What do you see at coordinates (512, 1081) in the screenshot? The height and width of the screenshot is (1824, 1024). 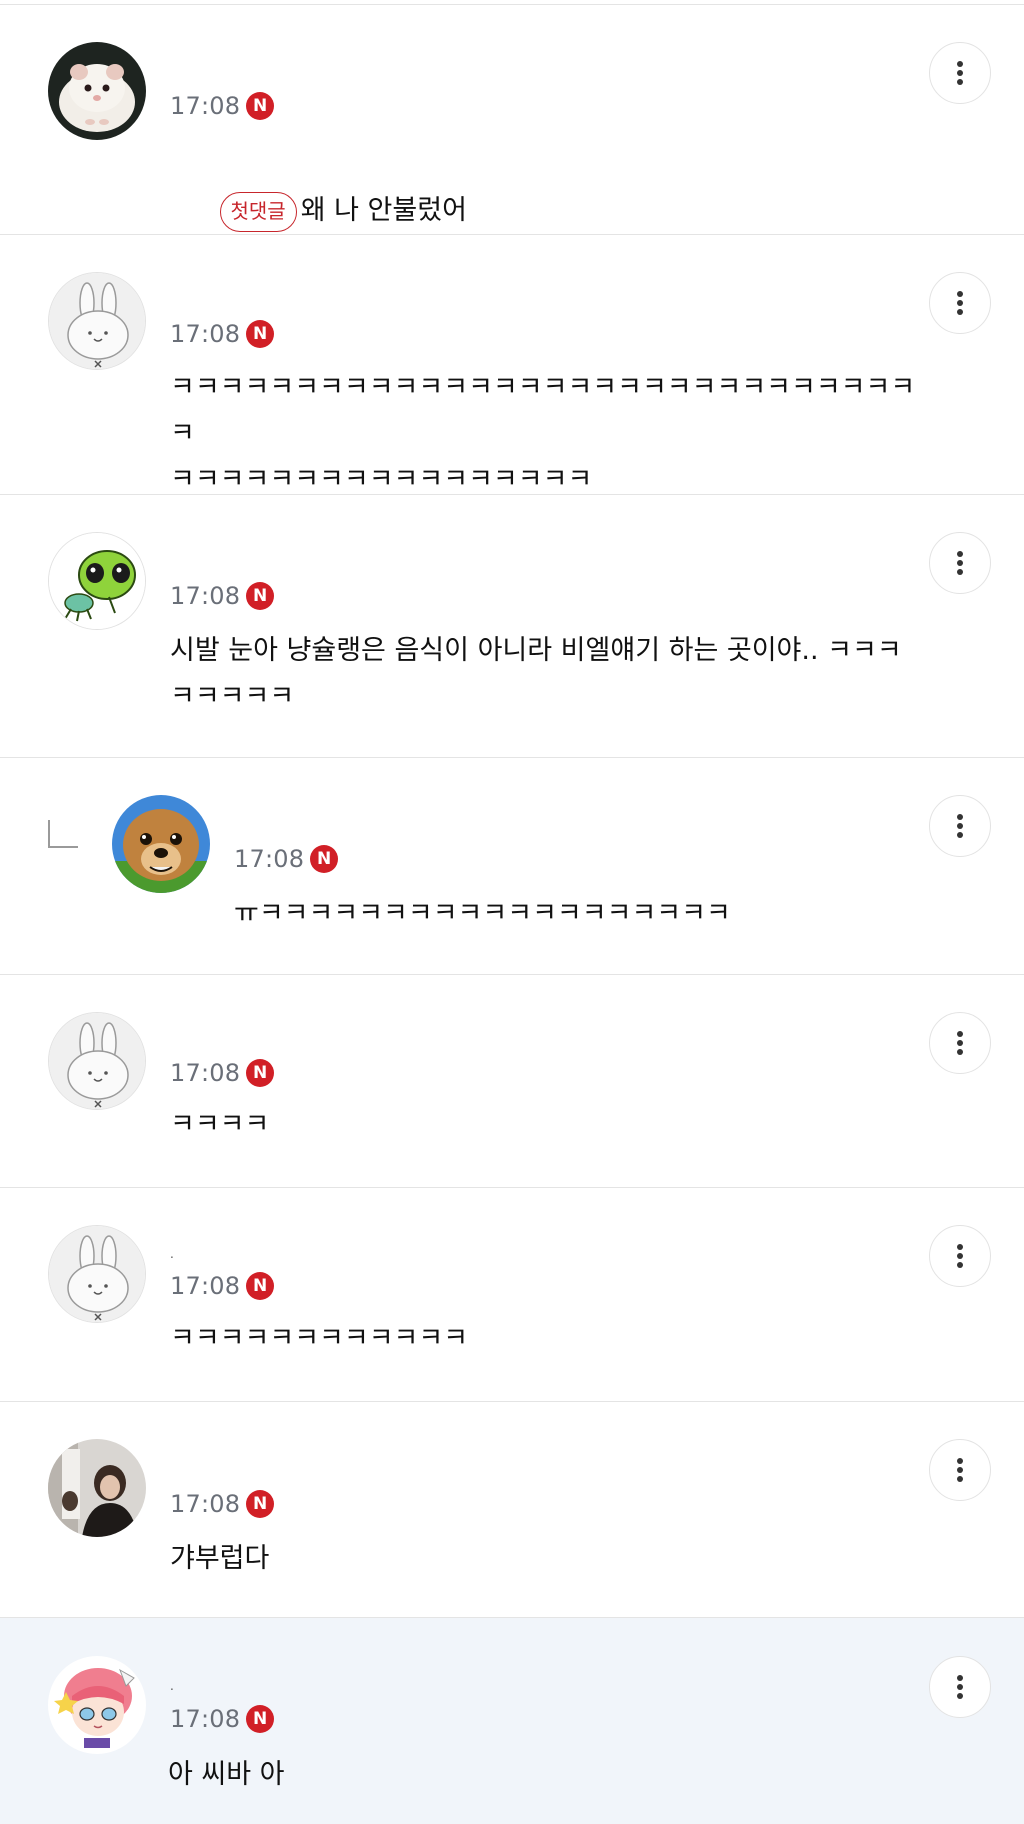 I see `comment-item: 17:08 N ㅋㅋㅋㅋ` at bounding box center [512, 1081].